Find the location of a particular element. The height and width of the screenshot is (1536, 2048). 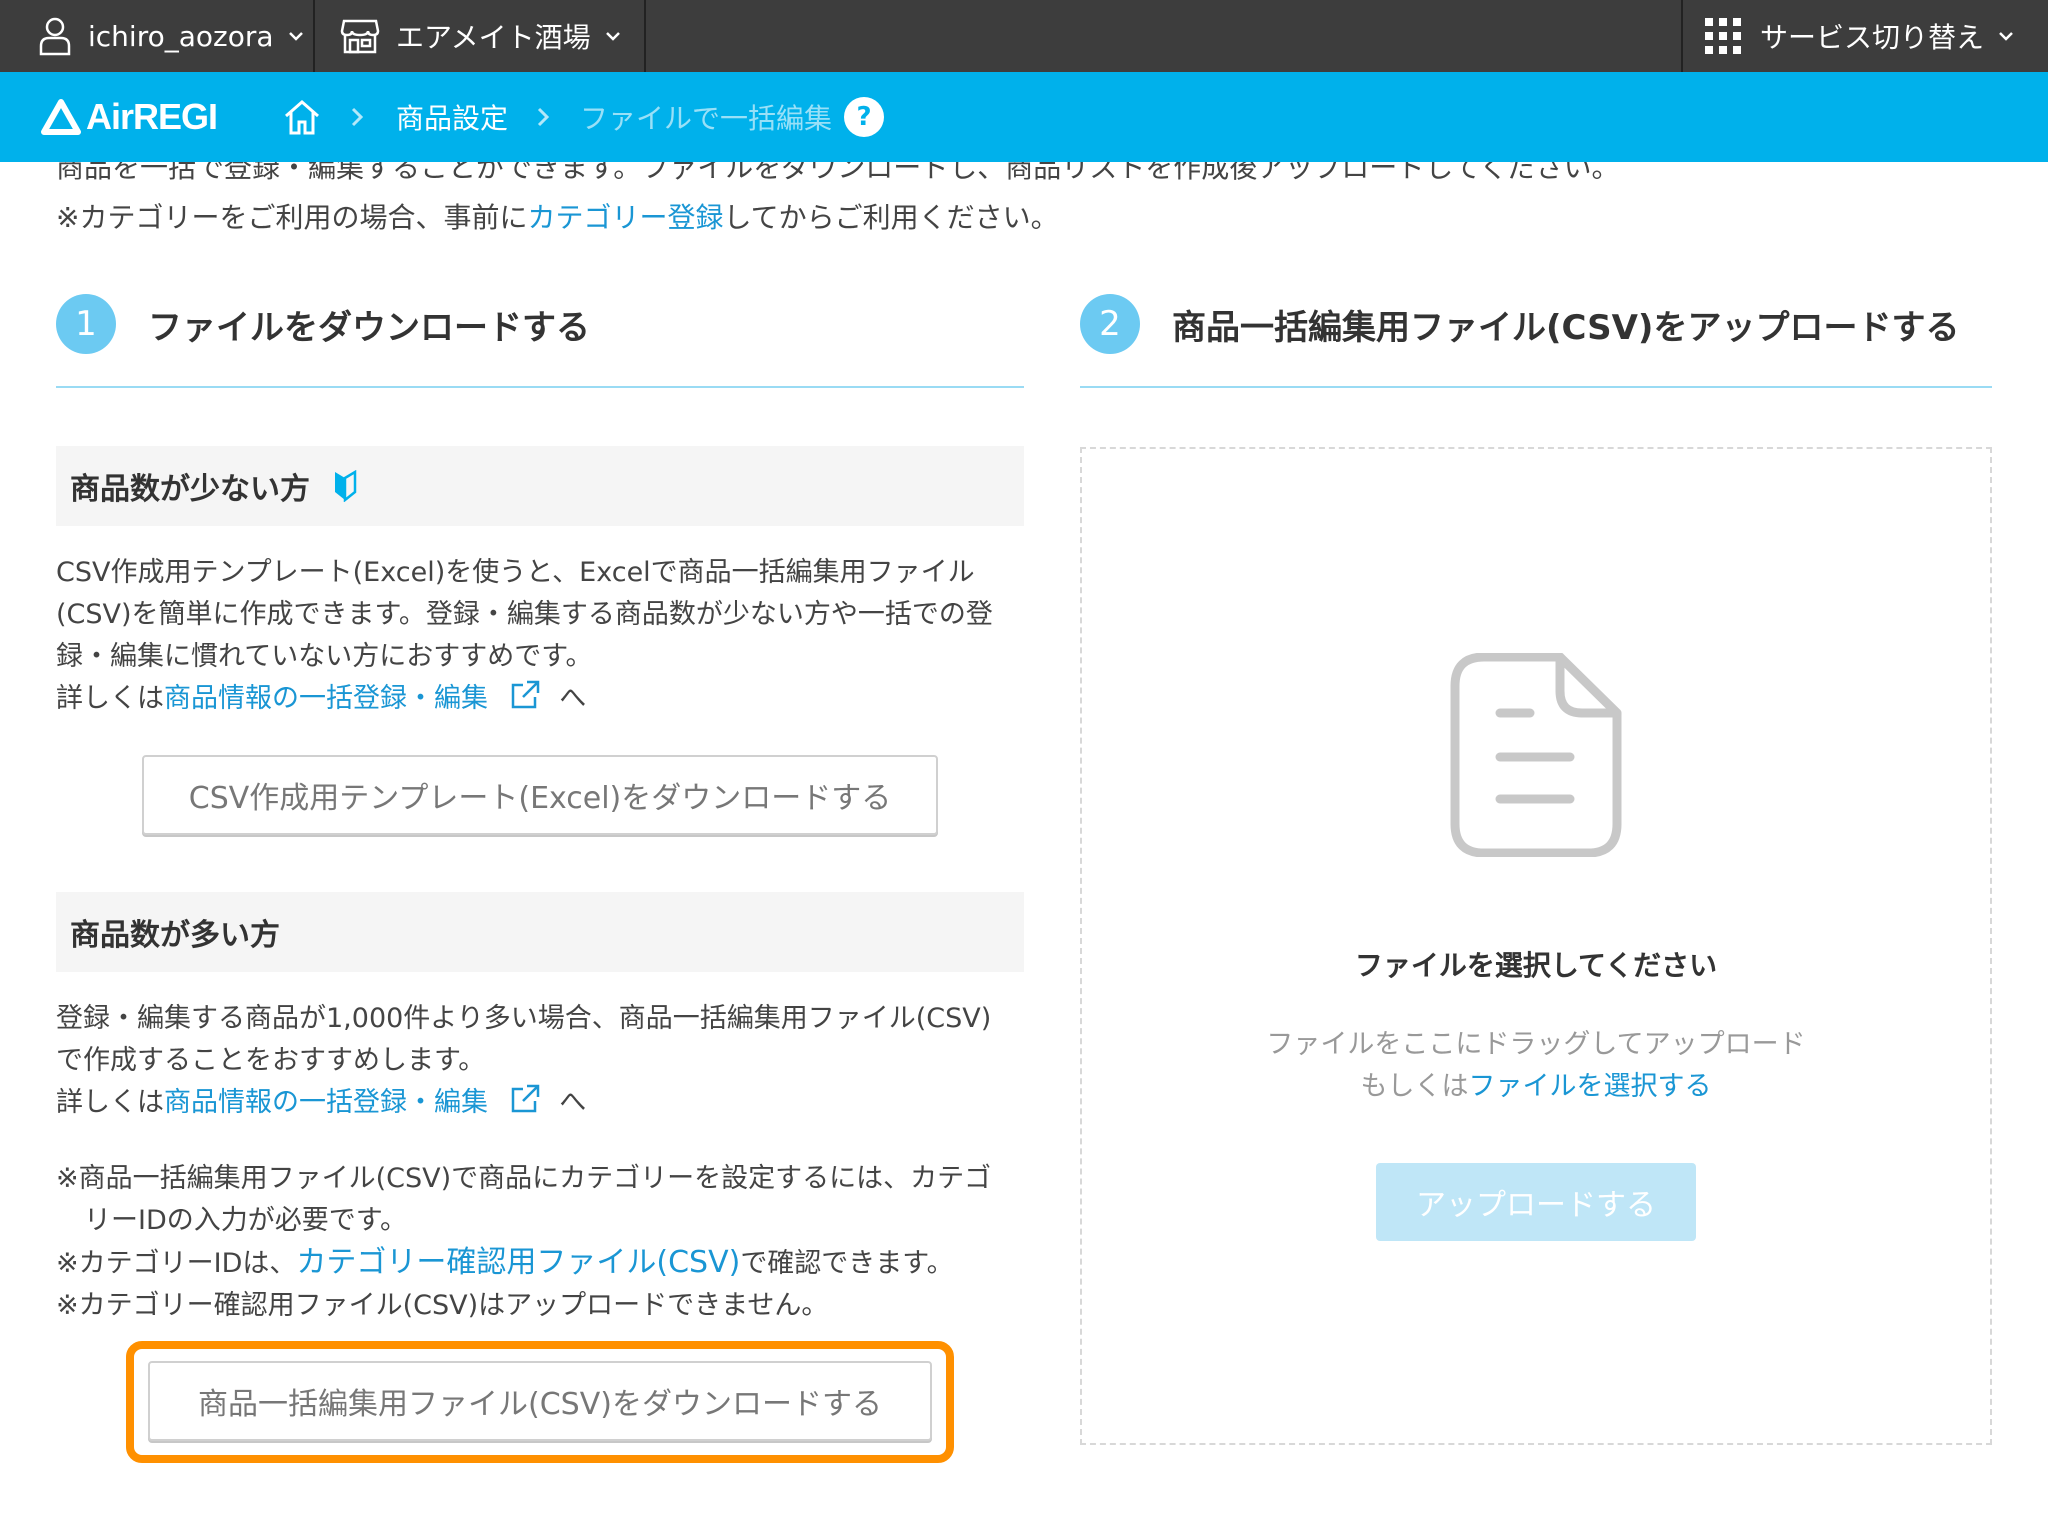

logo-triangle-icon is located at coordinates (61, 117).